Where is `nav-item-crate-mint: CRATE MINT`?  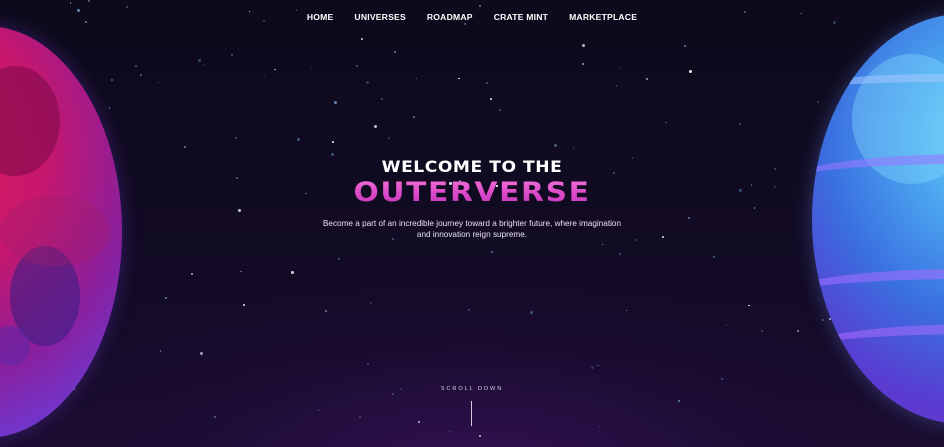
nav-item-crate-mint: CRATE MINT is located at coordinates (520, 17).